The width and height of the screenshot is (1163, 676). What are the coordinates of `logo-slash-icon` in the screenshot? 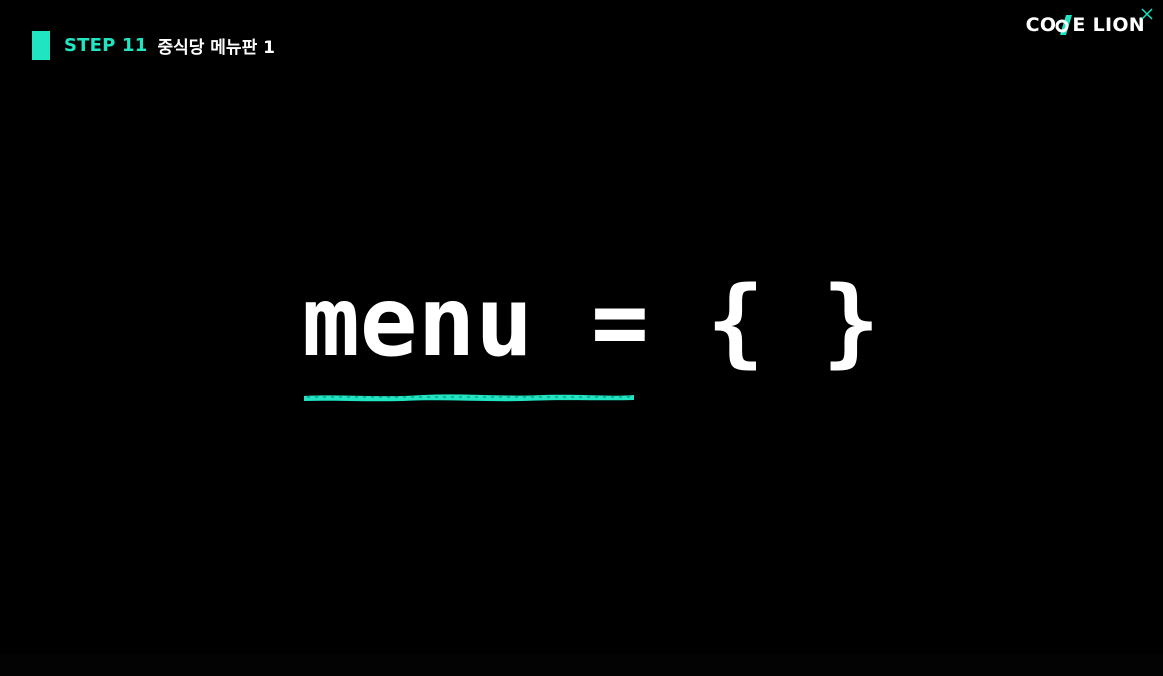 It's located at (1064, 25).